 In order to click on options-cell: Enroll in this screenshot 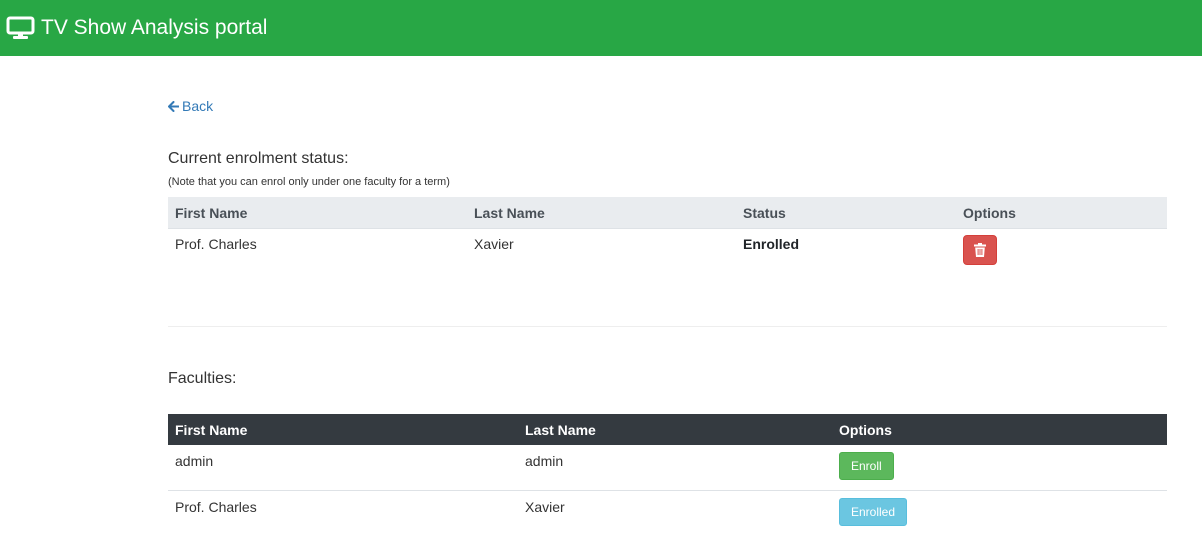, I will do `click(999, 467)`.